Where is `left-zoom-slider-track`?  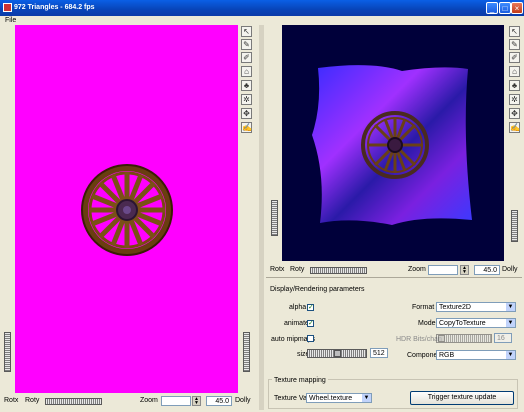 left-zoom-slider-track is located at coordinates (176, 401).